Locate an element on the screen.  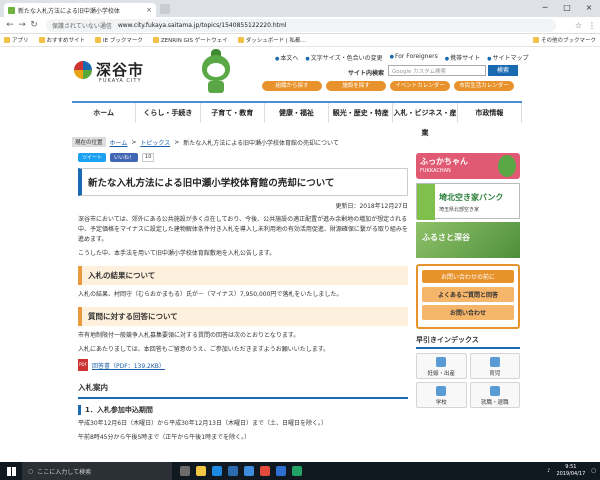
bookmark-other: その他のブックマーク is located at coordinates (564, 40).